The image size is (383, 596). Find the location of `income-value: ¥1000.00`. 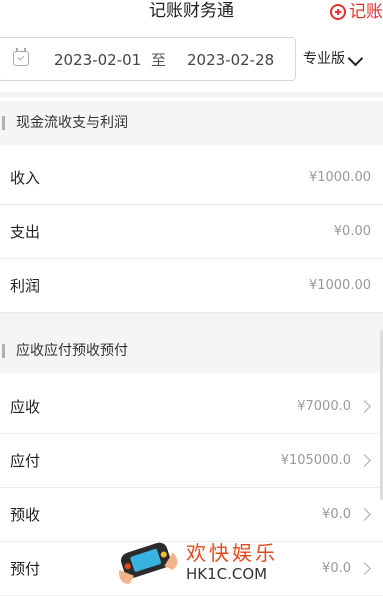

income-value: ¥1000.00 is located at coordinates (339, 177).